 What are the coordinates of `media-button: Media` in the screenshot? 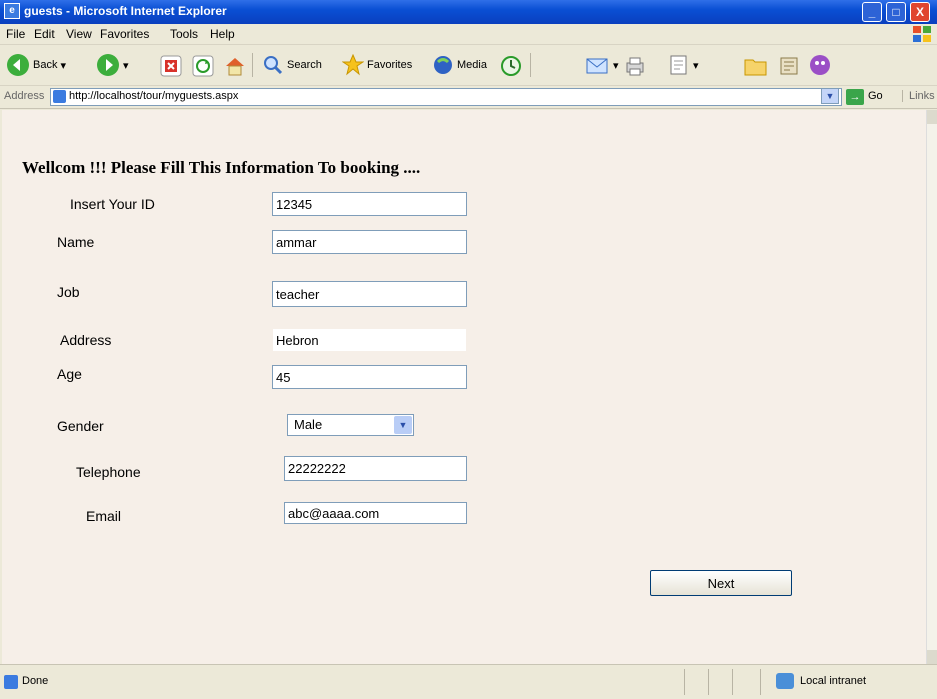 It's located at (459, 65).